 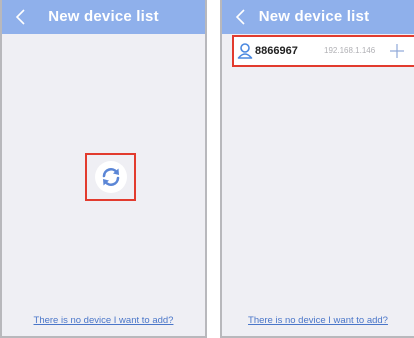 I want to click on plus-icon, so click(x=397, y=53).